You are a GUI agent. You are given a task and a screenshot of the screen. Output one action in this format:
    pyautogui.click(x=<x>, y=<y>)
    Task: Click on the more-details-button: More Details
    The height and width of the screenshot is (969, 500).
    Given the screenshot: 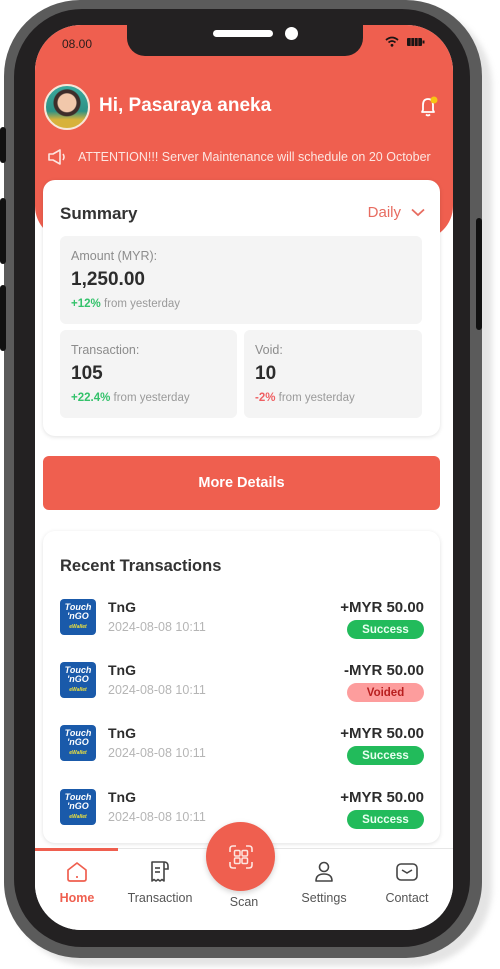 What is the action you would take?
    pyautogui.click(x=241, y=483)
    